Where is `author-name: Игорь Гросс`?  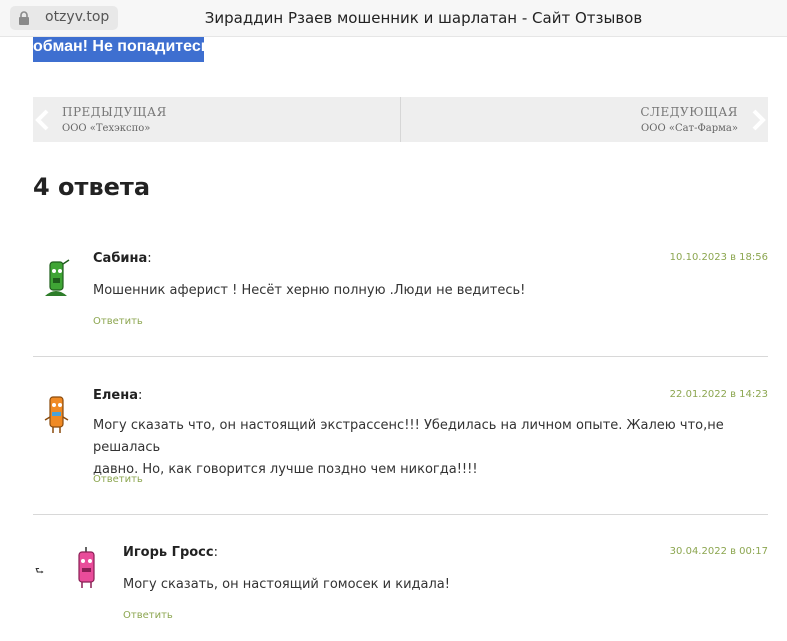 author-name: Игорь Гросс is located at coordinates (168, 552).